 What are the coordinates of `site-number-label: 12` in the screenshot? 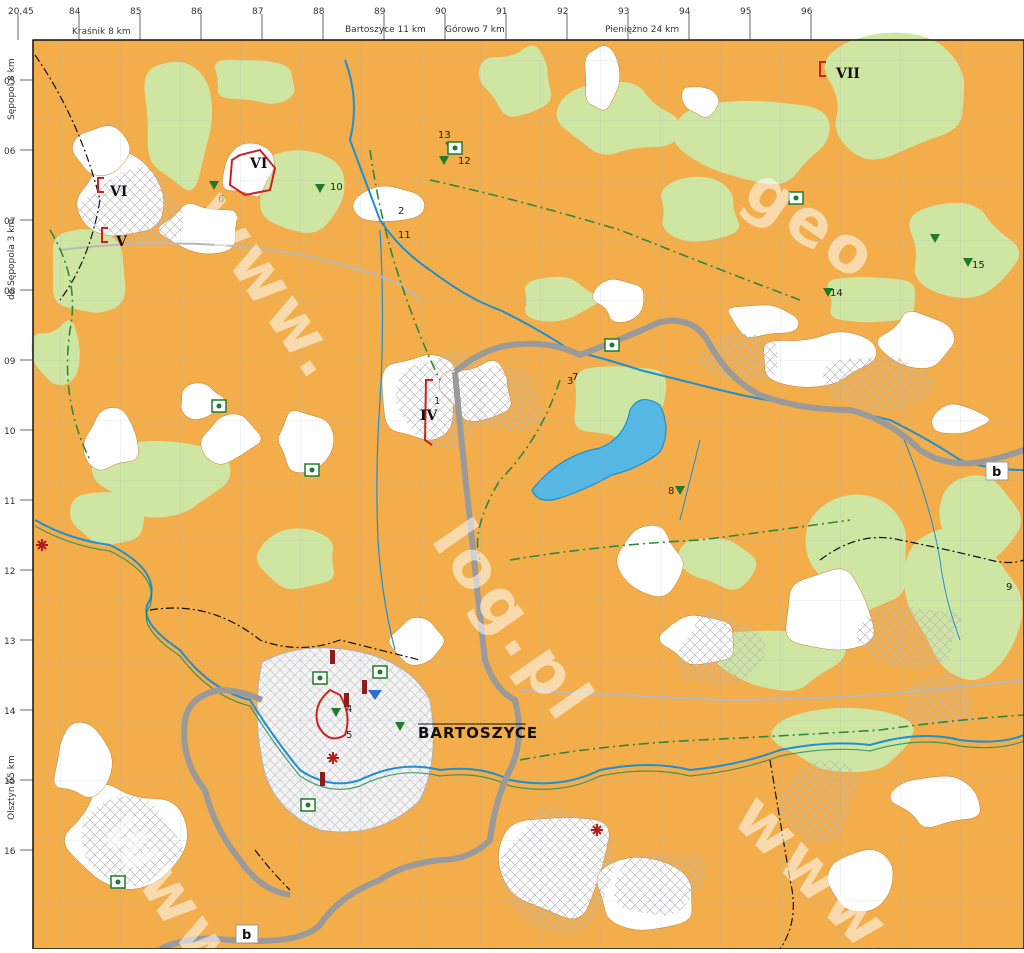 It's located at (464, 161).